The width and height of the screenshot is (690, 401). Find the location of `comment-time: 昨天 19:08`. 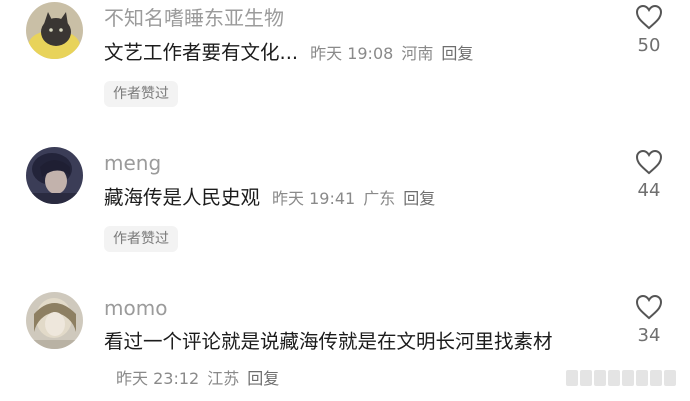

comment-time: 昨天 19:08 is located at coordinates (352, 53).